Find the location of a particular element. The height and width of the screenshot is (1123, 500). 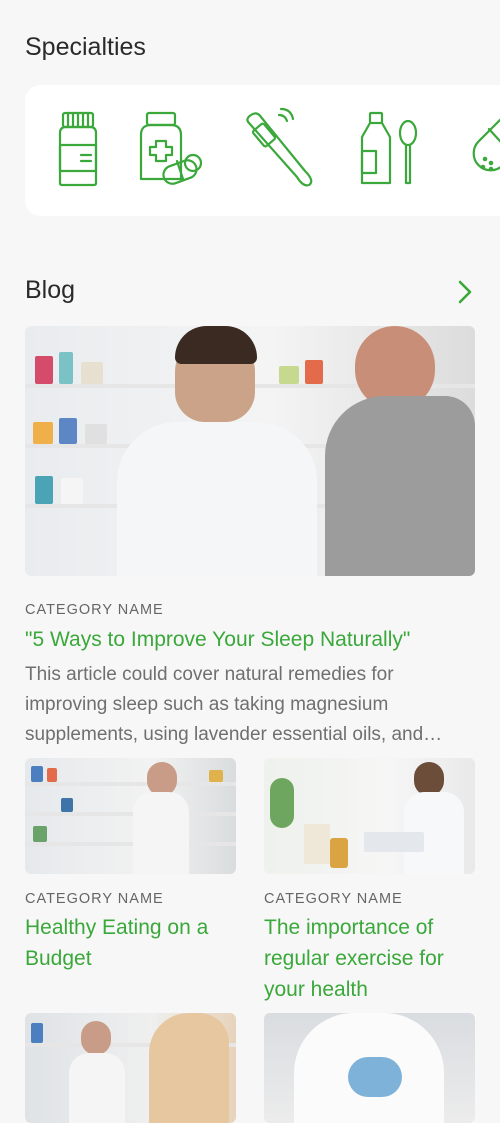

syrup-spoon-icon is located at coordinates (390, 147).